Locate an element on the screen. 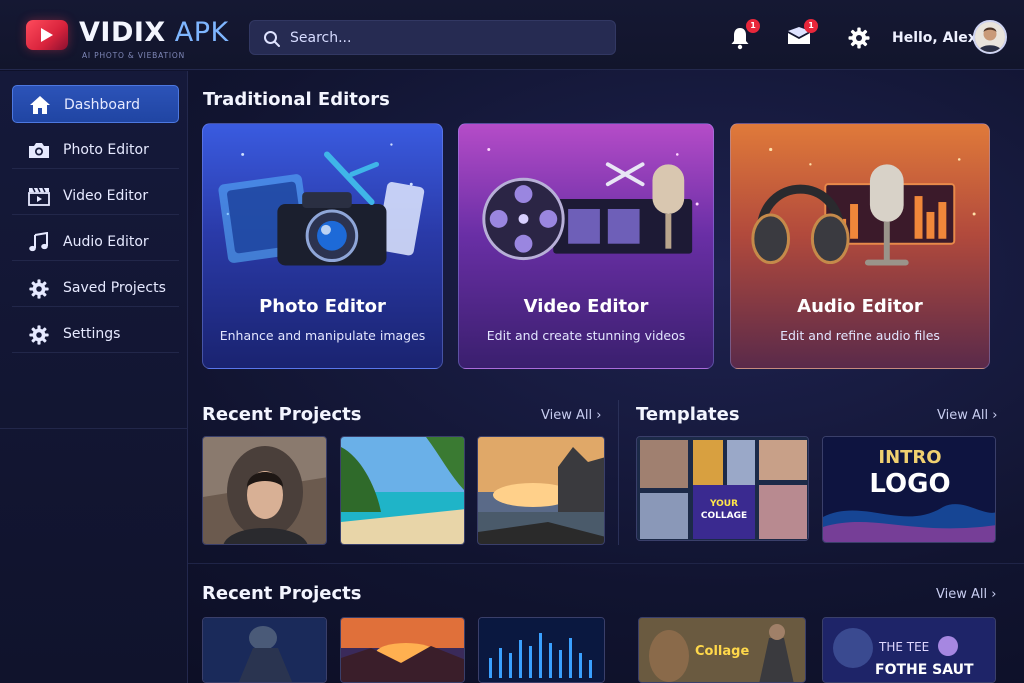 Image resolution: width=1024 pixels, height=683 pixels. sidebar-item-dashboard: Dashboard is located at coordinates (95, 104).